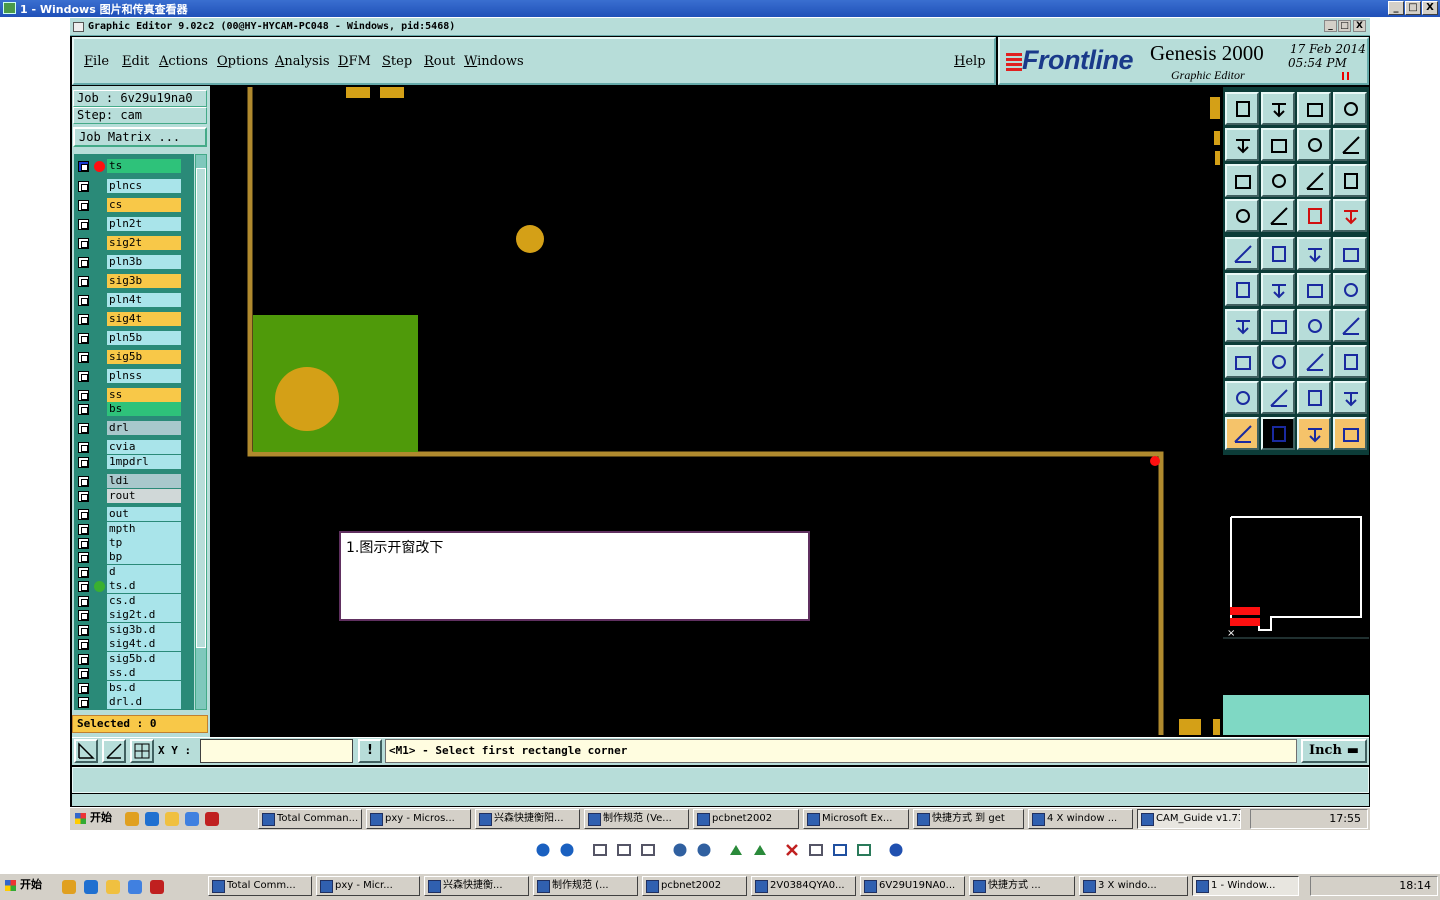  Describe the element at coordinates (135, 61) in the screenshot. I see `menu-edit: Edit` at that location.